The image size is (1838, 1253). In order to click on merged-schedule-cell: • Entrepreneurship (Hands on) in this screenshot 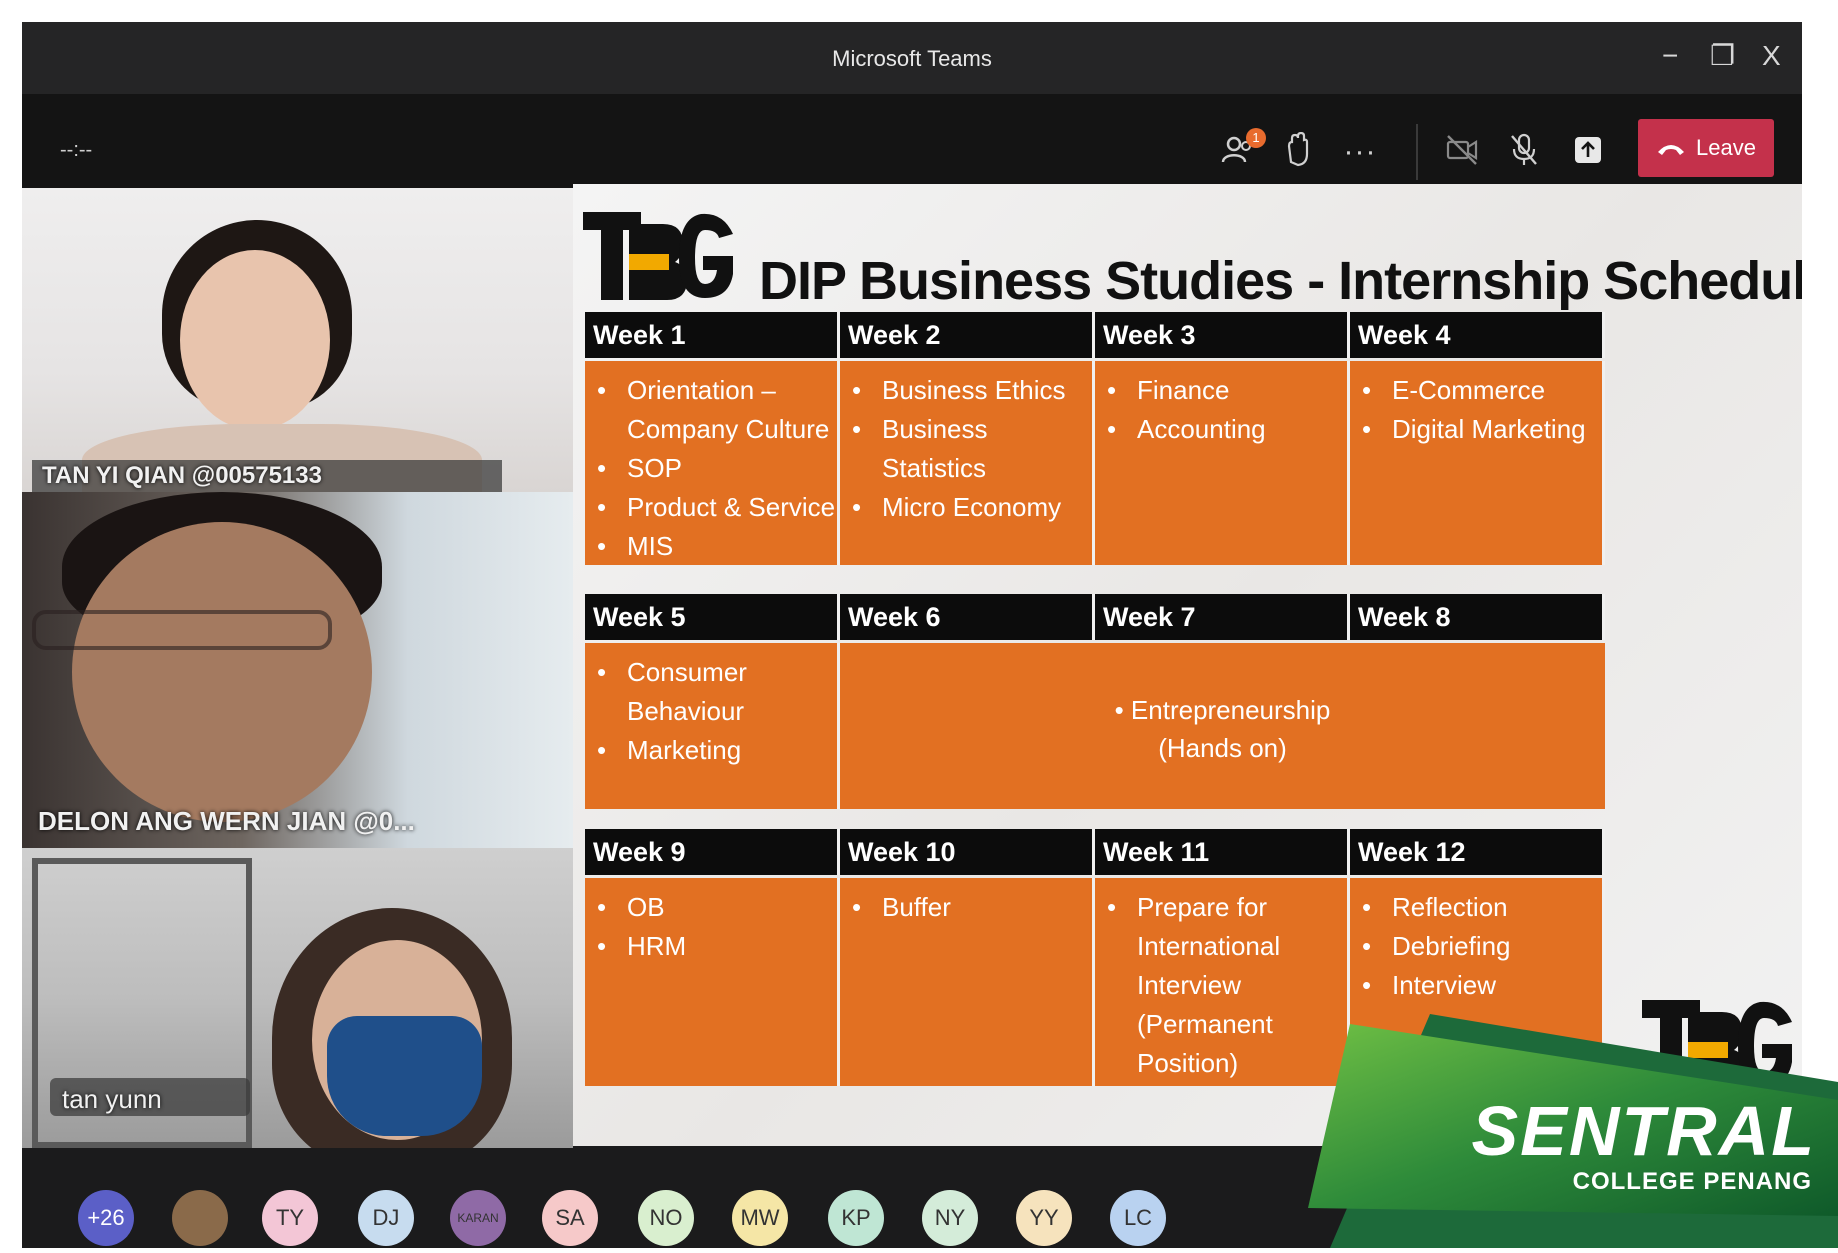, I will do `click(1222, 726)`.